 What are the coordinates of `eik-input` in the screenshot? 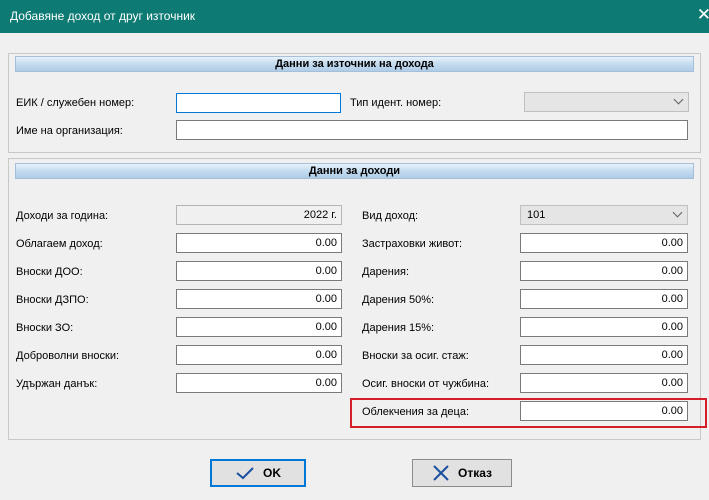 It's located at (258, 103).